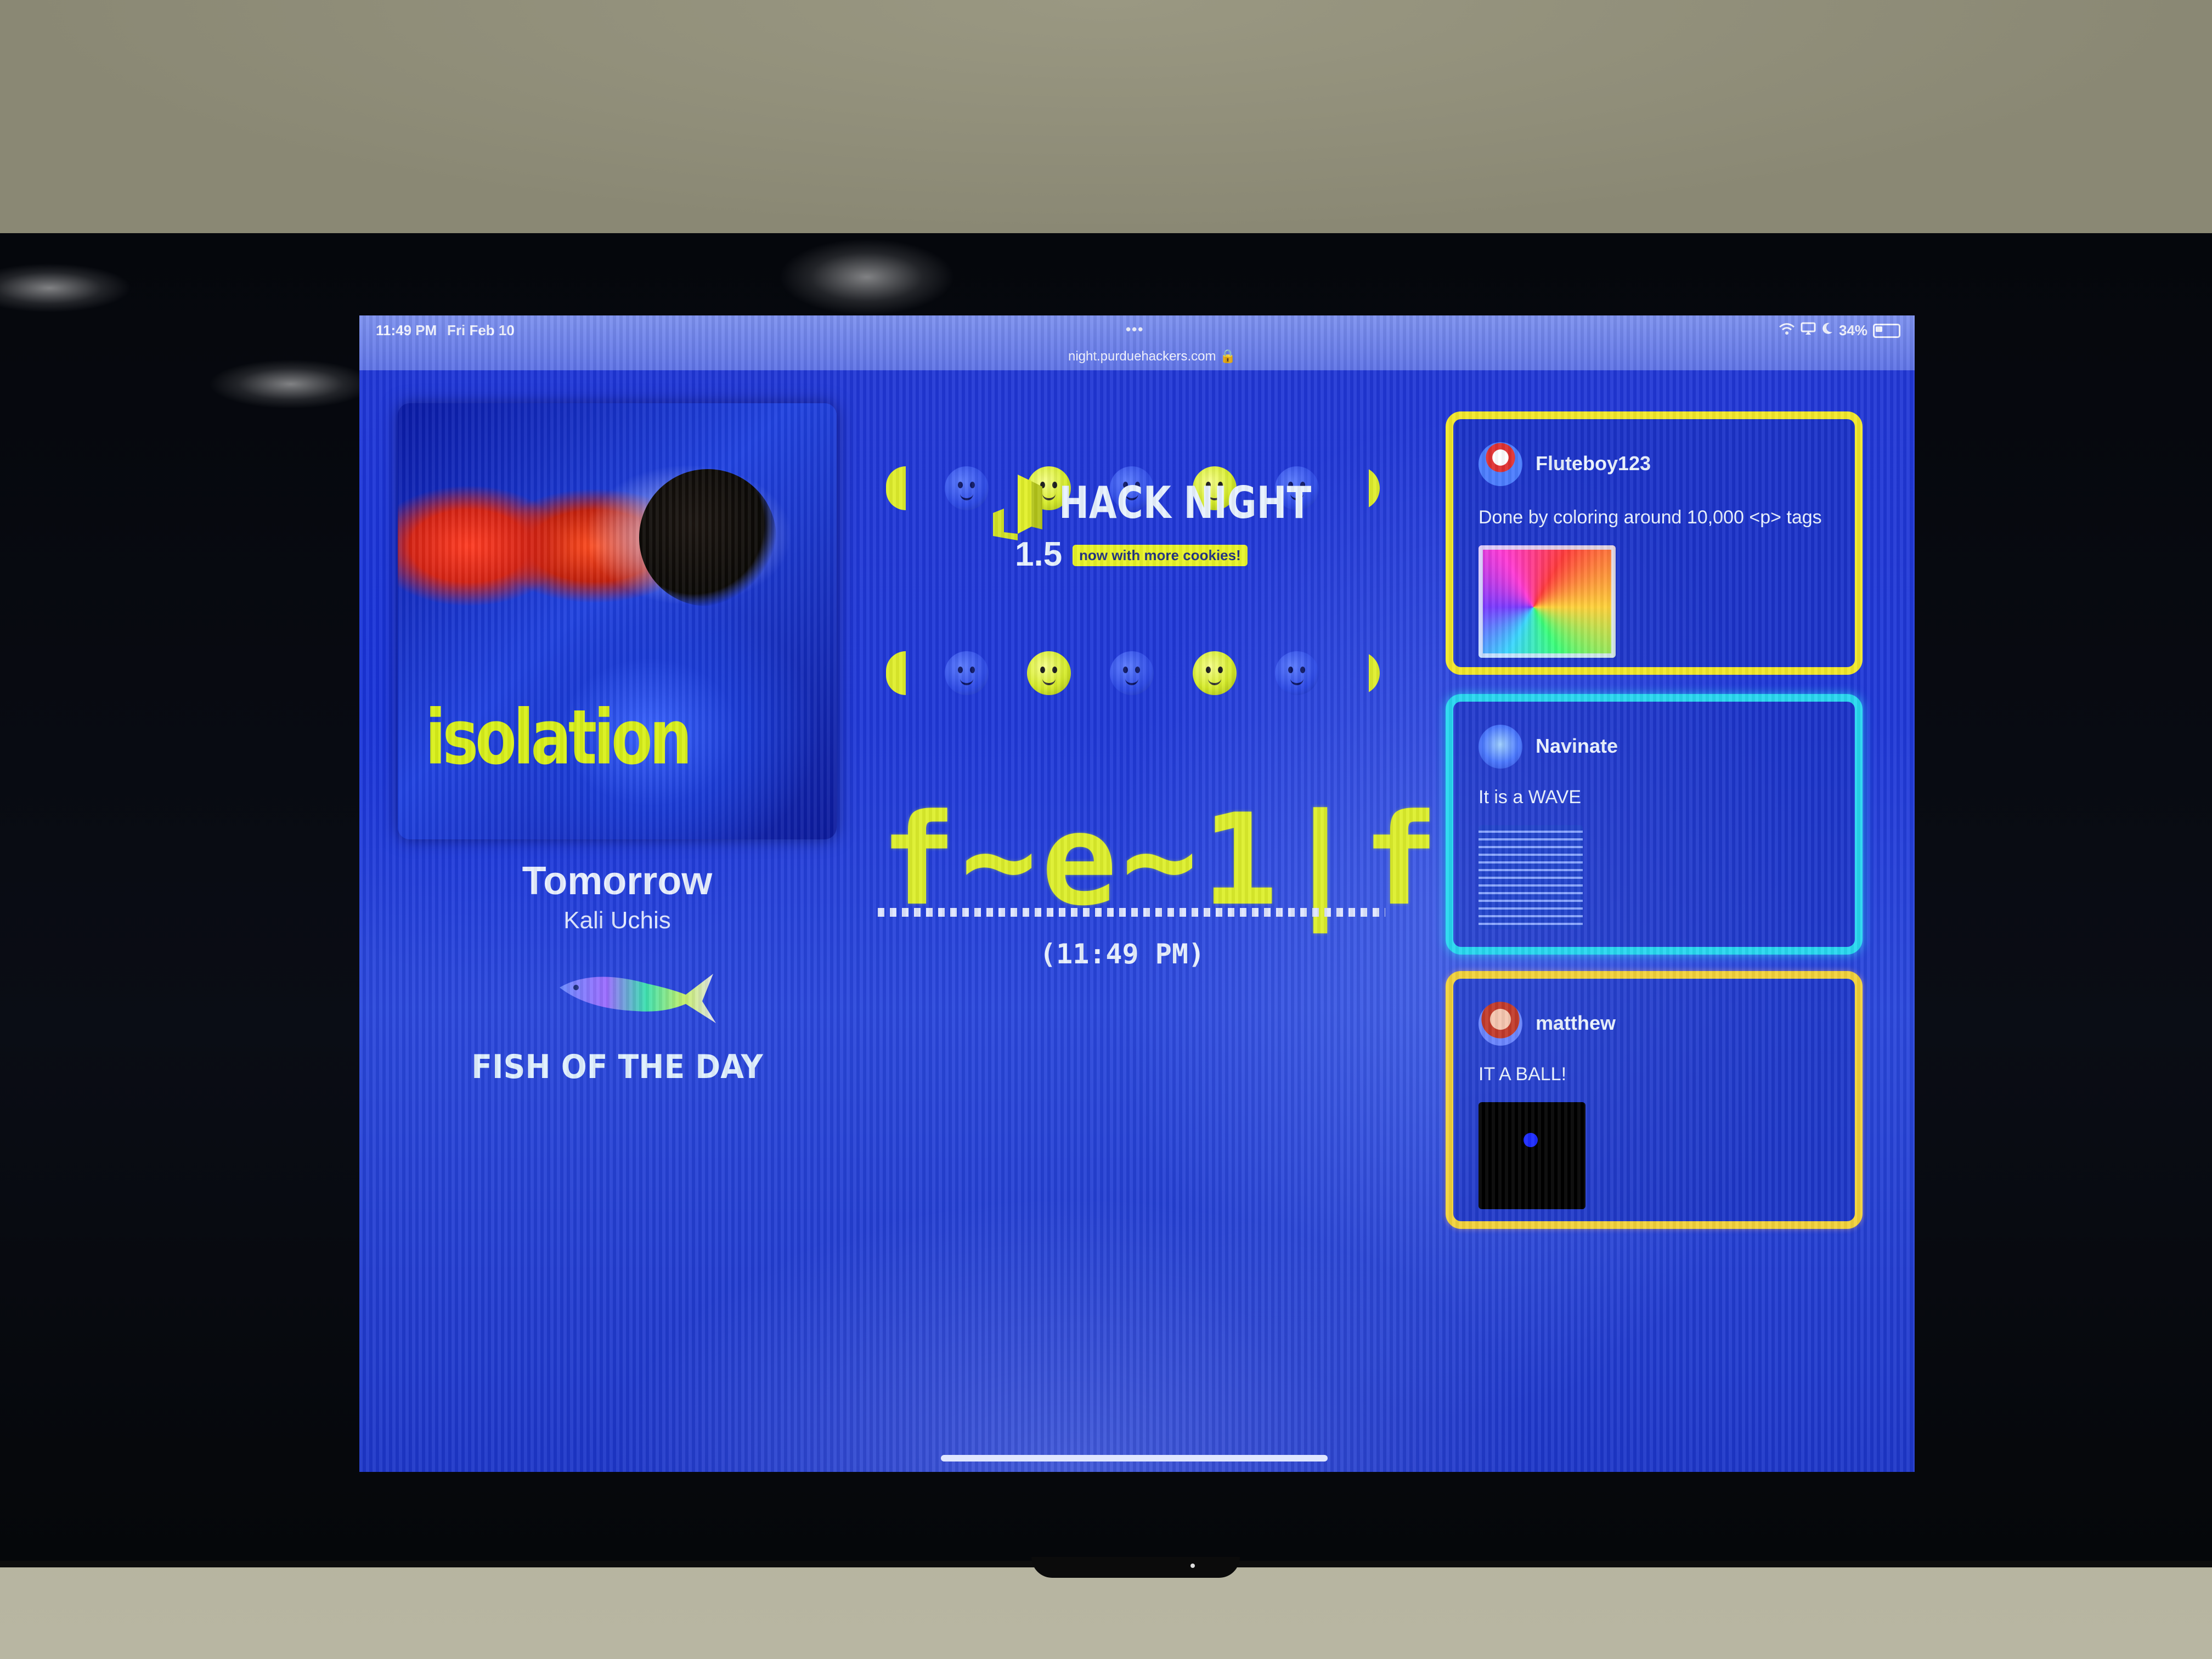 This screenshot has height=1659, width=2212. What do you see at coordinates (617, 1067) in the screenshot?
I see `fish-of-the-day-label: FISH OF THE DAY` at bounding box center [617, 1067].